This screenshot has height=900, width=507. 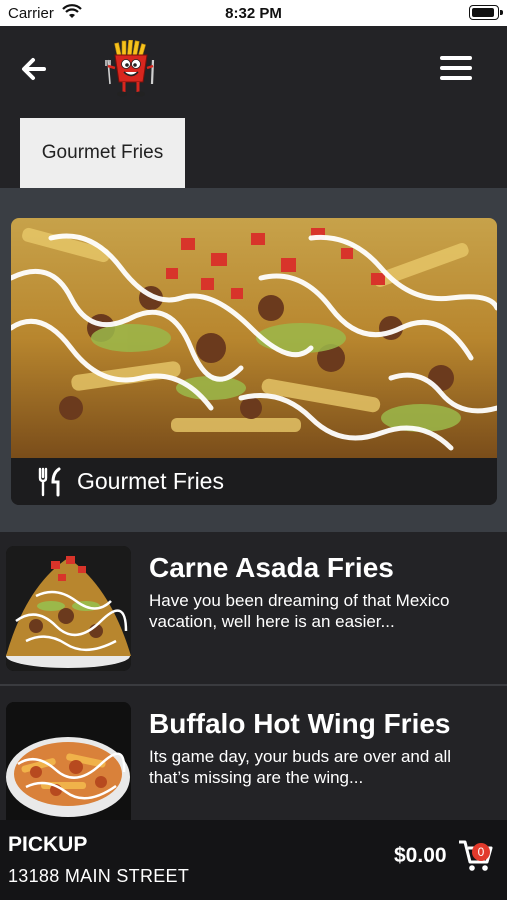 What do you see at coordinates (253, 860) in the screenshot?
I see `order-footer: PICKUP 13188 MAIN STREET $0.00 0` at bounding box center [253, 860].